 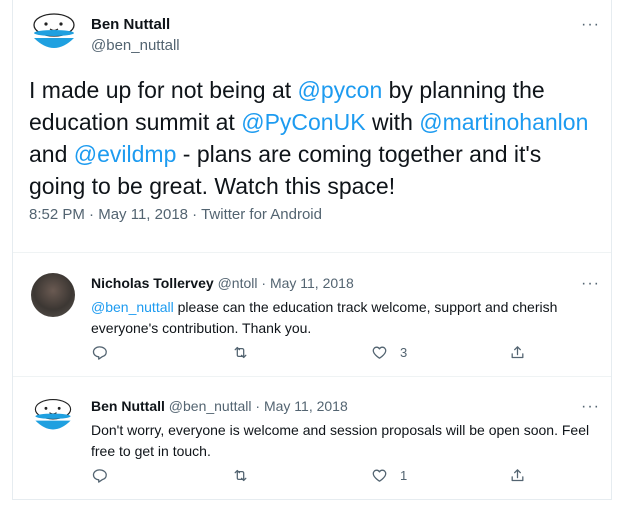 I want to click on like-button: 1, so click(x=389, y=475).